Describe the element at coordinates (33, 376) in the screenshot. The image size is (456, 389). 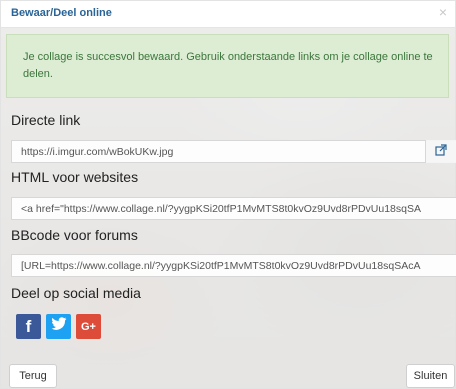
I see `back-button: Terug` at that location.